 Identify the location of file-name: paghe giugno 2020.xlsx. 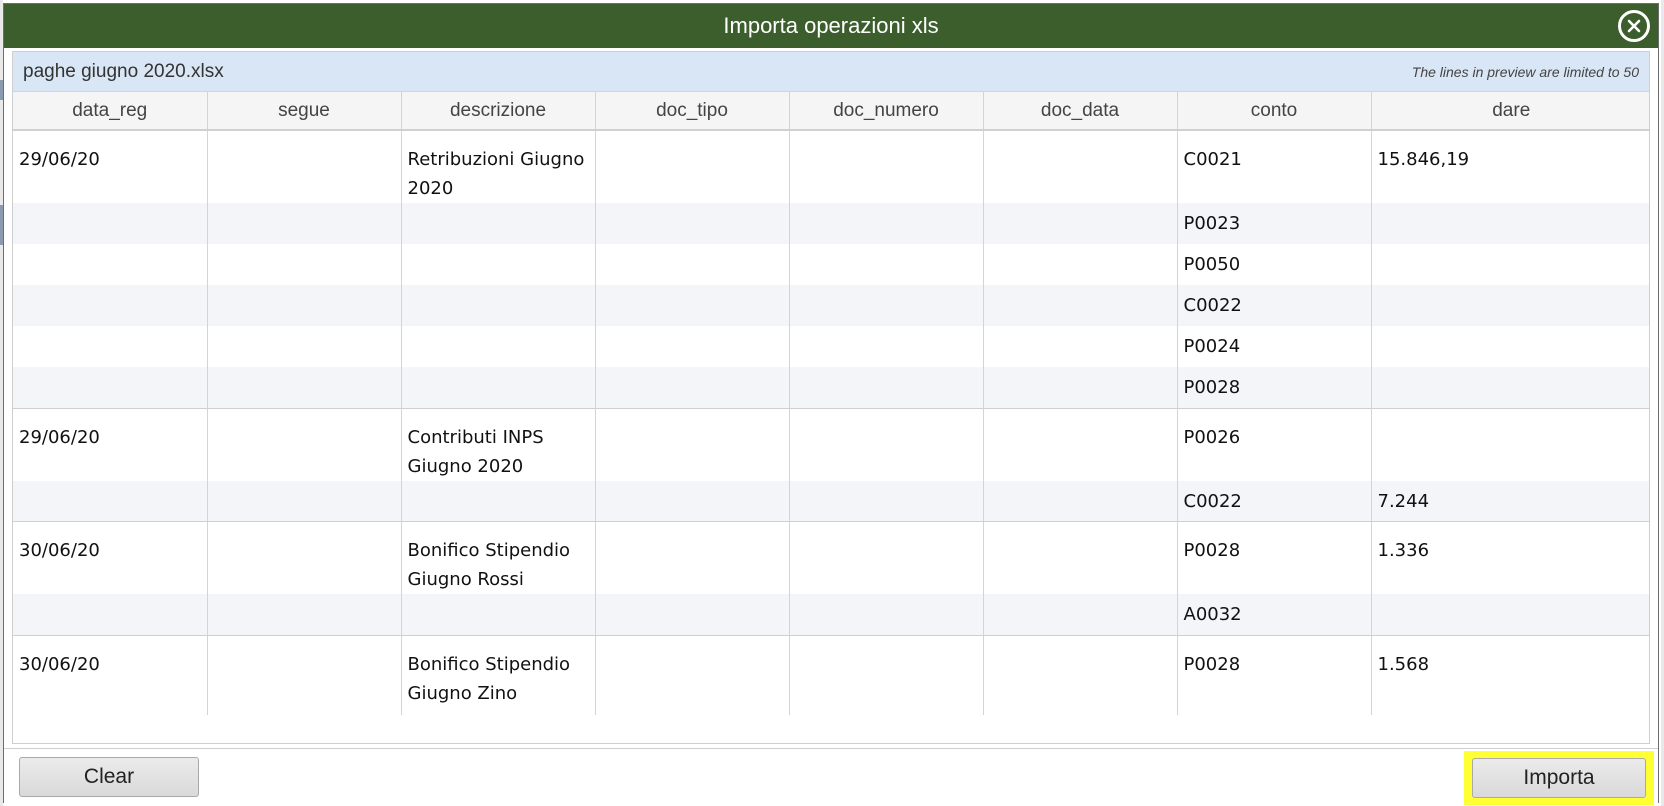
(123, 71).